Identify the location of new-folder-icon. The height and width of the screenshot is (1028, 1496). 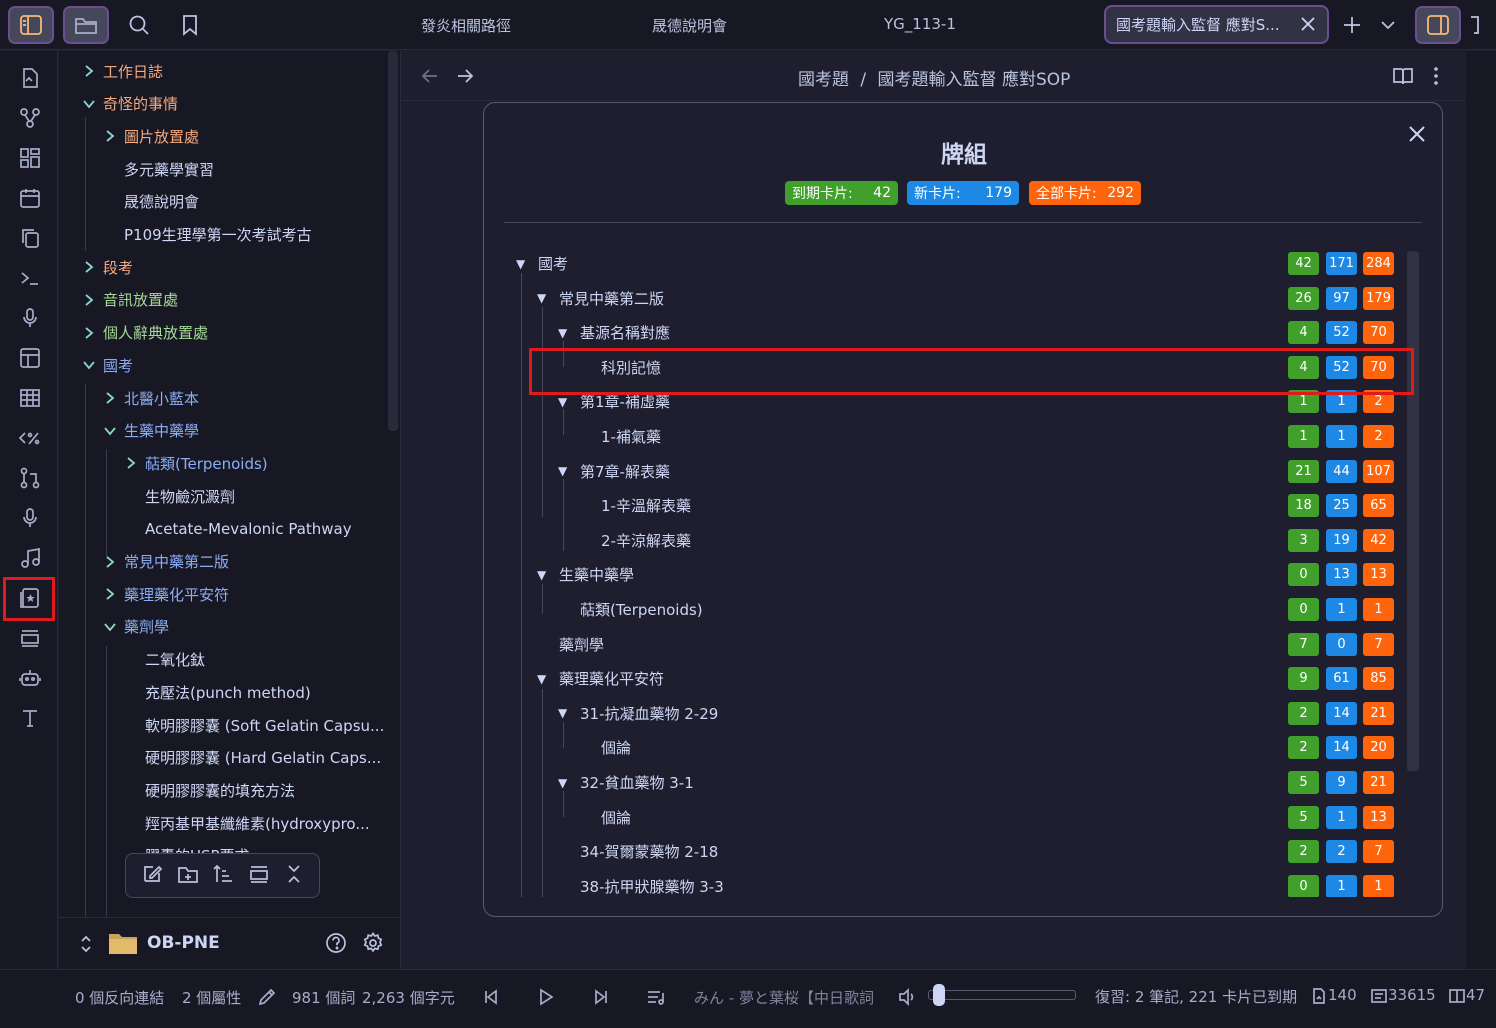
(188, 876).